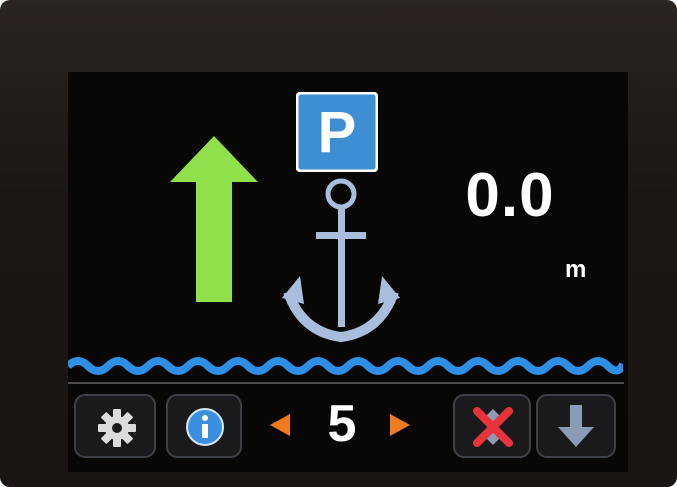 The width and height of the screenshot is (677, 487). Describe the element at coordinates (280, 425) in the screenshot. I see `arrow-left-icon` at that location.